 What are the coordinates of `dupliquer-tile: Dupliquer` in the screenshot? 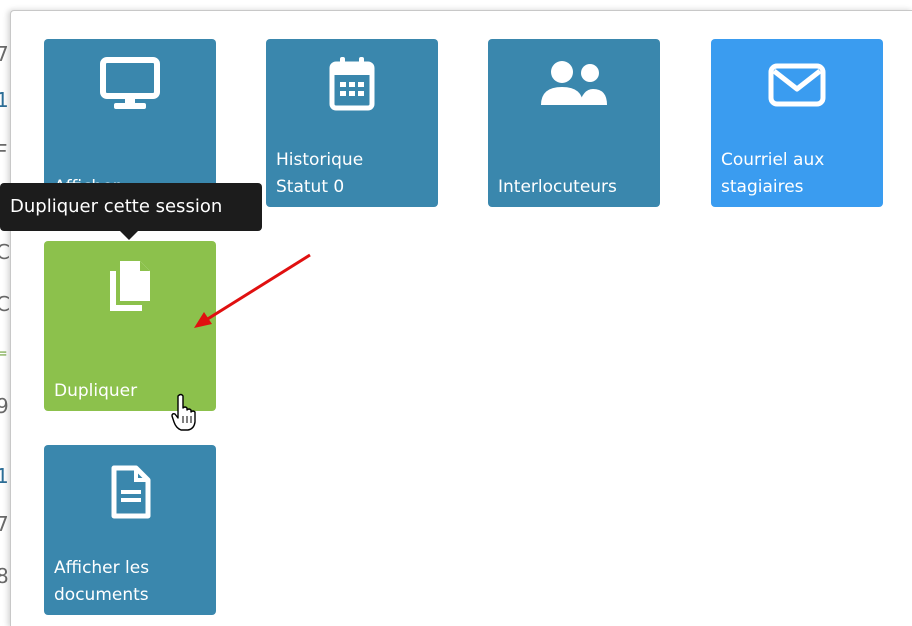 It's located at (130, 326).